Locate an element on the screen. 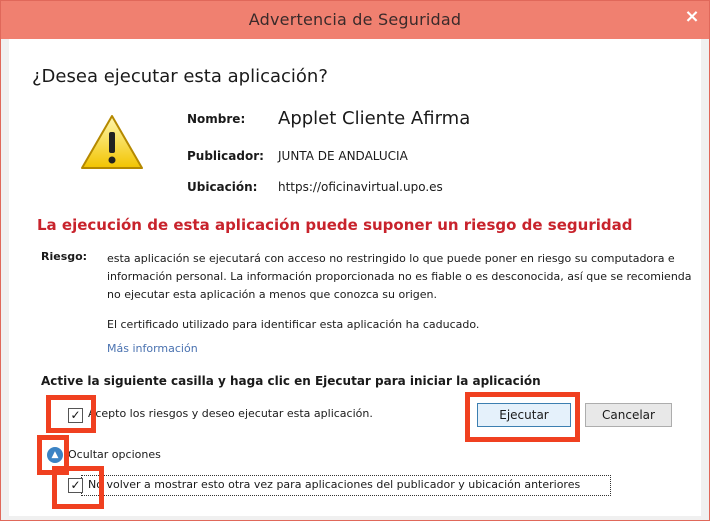 This screenshot has width=710, height=521. warning-icon is located at coordinates (112, 142).